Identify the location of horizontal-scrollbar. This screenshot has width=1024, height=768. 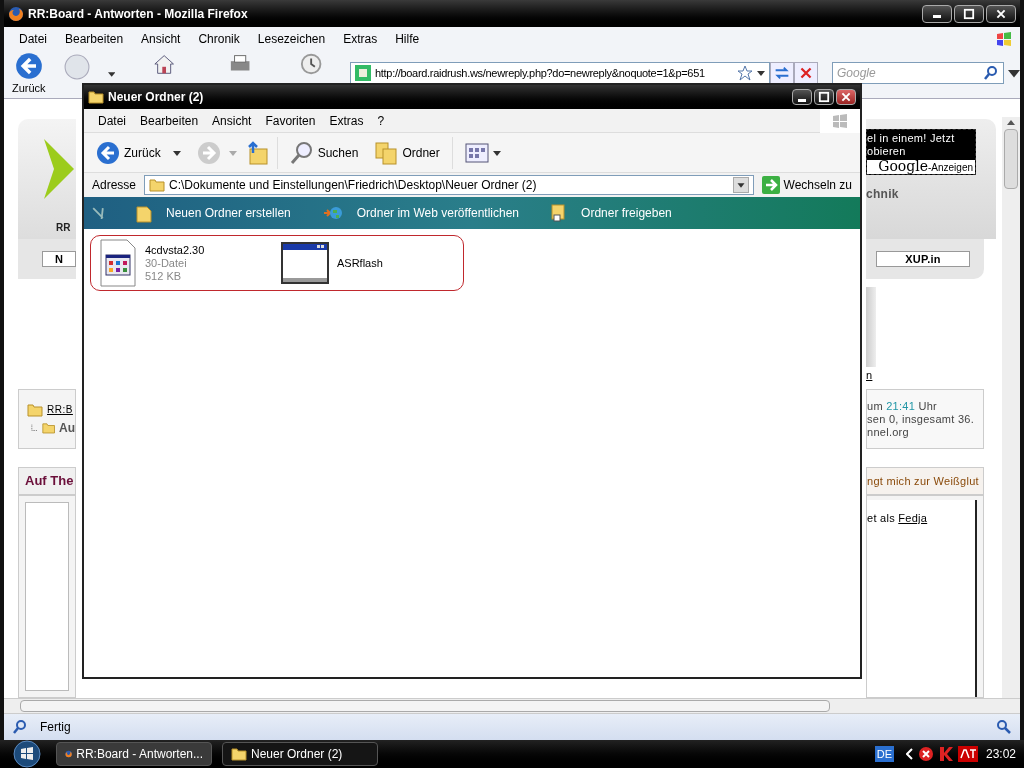
(512, 706).